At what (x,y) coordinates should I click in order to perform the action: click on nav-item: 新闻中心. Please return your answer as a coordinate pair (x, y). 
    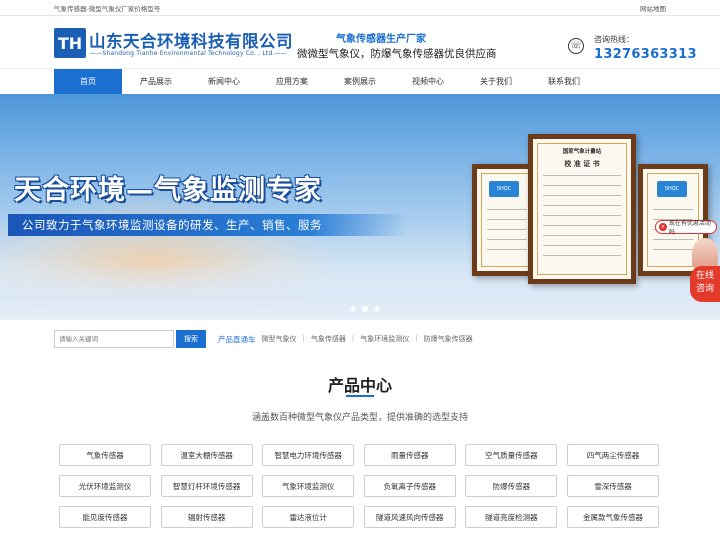
    Looking at the image, I should click on (224, 82).